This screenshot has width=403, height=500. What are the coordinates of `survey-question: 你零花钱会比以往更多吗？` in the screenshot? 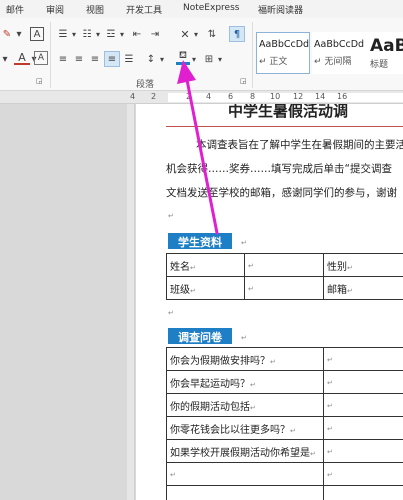 It's located at (230, 430).